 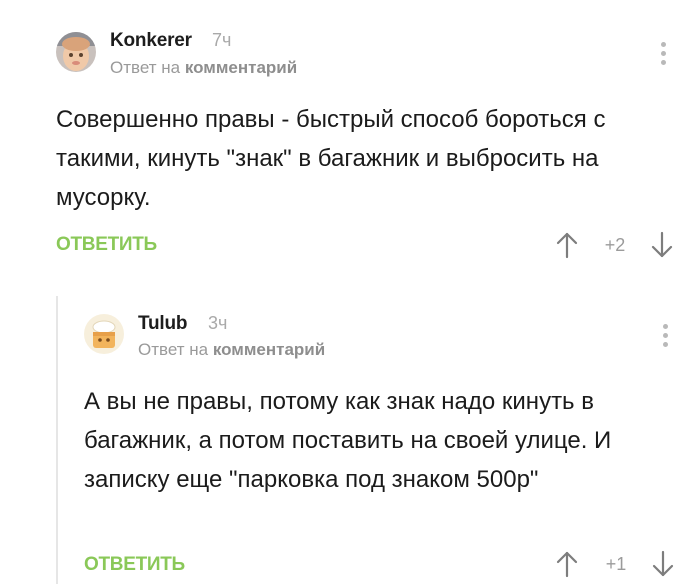 I want to click on user-photo-avatar-icon, so click(x=76, y=52).